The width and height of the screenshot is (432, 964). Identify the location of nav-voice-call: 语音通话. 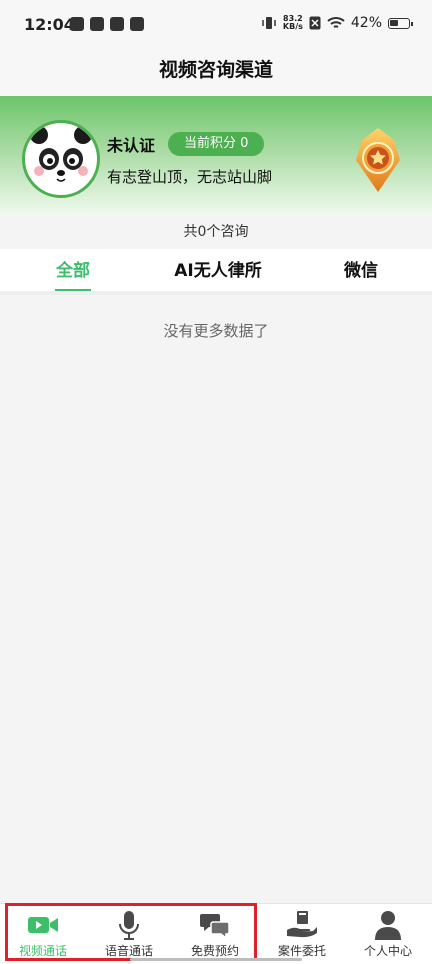
(129, 934).